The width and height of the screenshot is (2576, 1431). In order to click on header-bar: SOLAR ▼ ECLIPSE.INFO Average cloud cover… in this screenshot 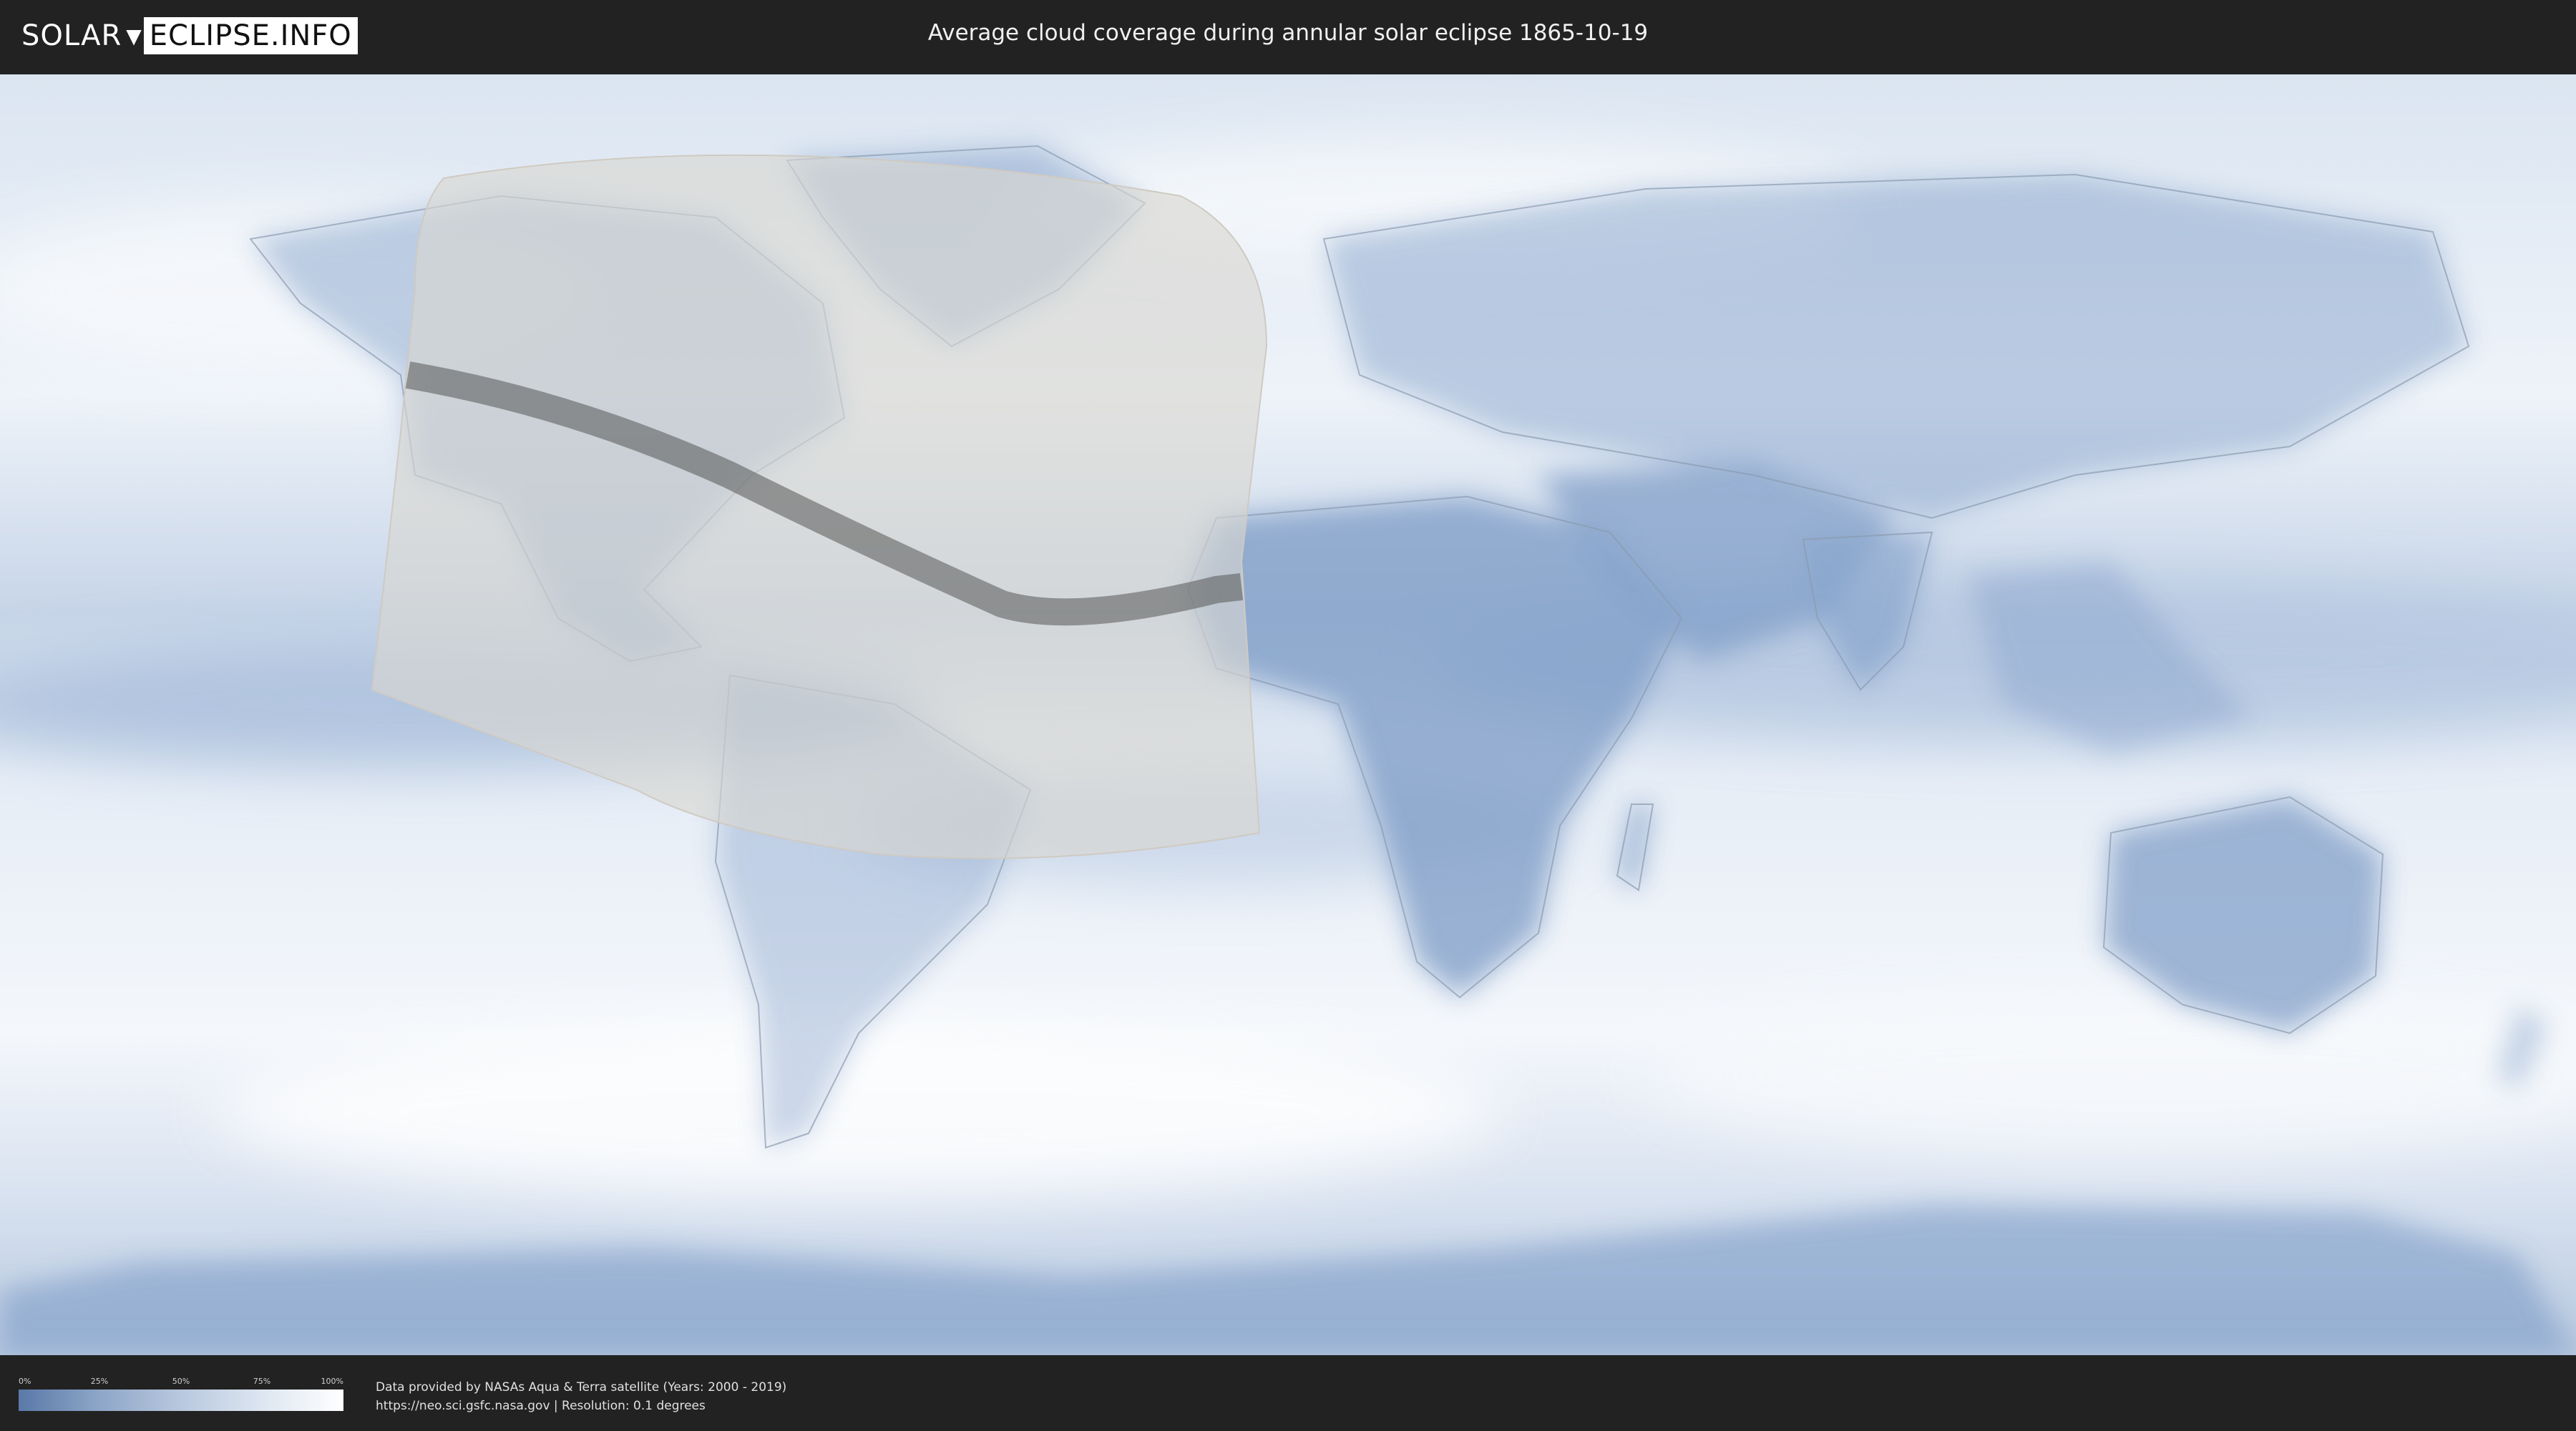, I will do `click(1288, 36)`.